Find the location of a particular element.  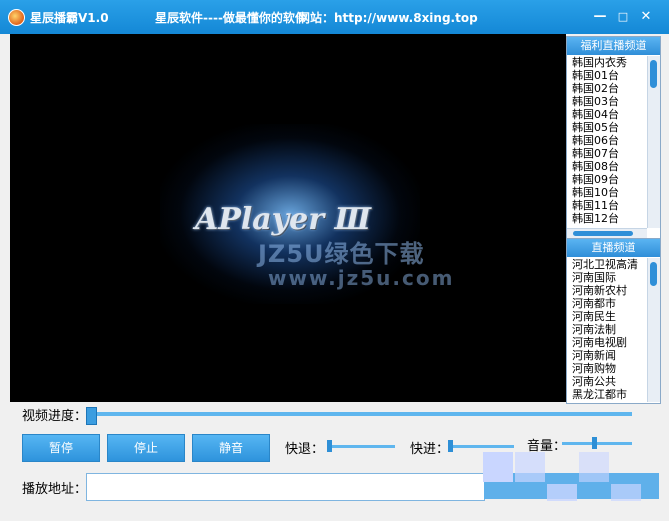

list-item: 韩国内衣秀 is located at coordinates (606, 62).